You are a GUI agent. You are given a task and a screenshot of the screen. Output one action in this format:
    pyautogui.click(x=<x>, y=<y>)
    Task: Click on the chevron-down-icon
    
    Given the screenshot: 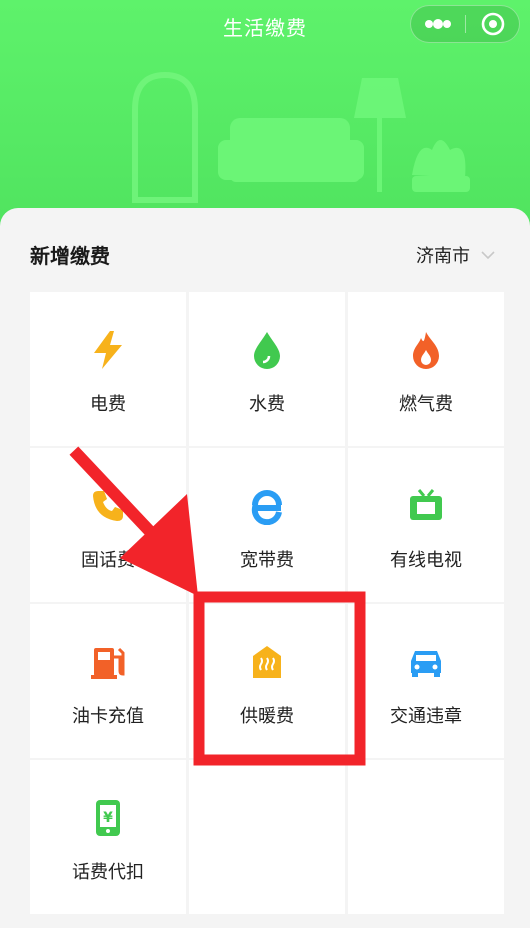 What is the action you would take?
    pyautogui.click(x=488, y=255)
    